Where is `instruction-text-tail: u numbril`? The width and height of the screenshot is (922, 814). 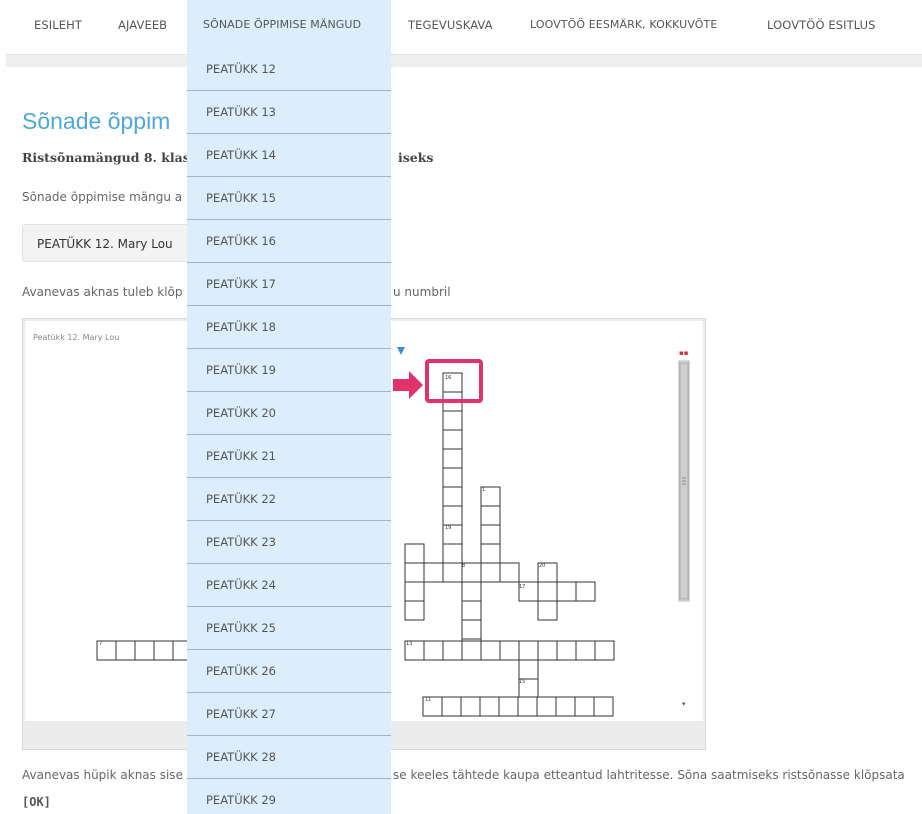
instruction-text-tail: u numbril is located at coordinates (422, 292).